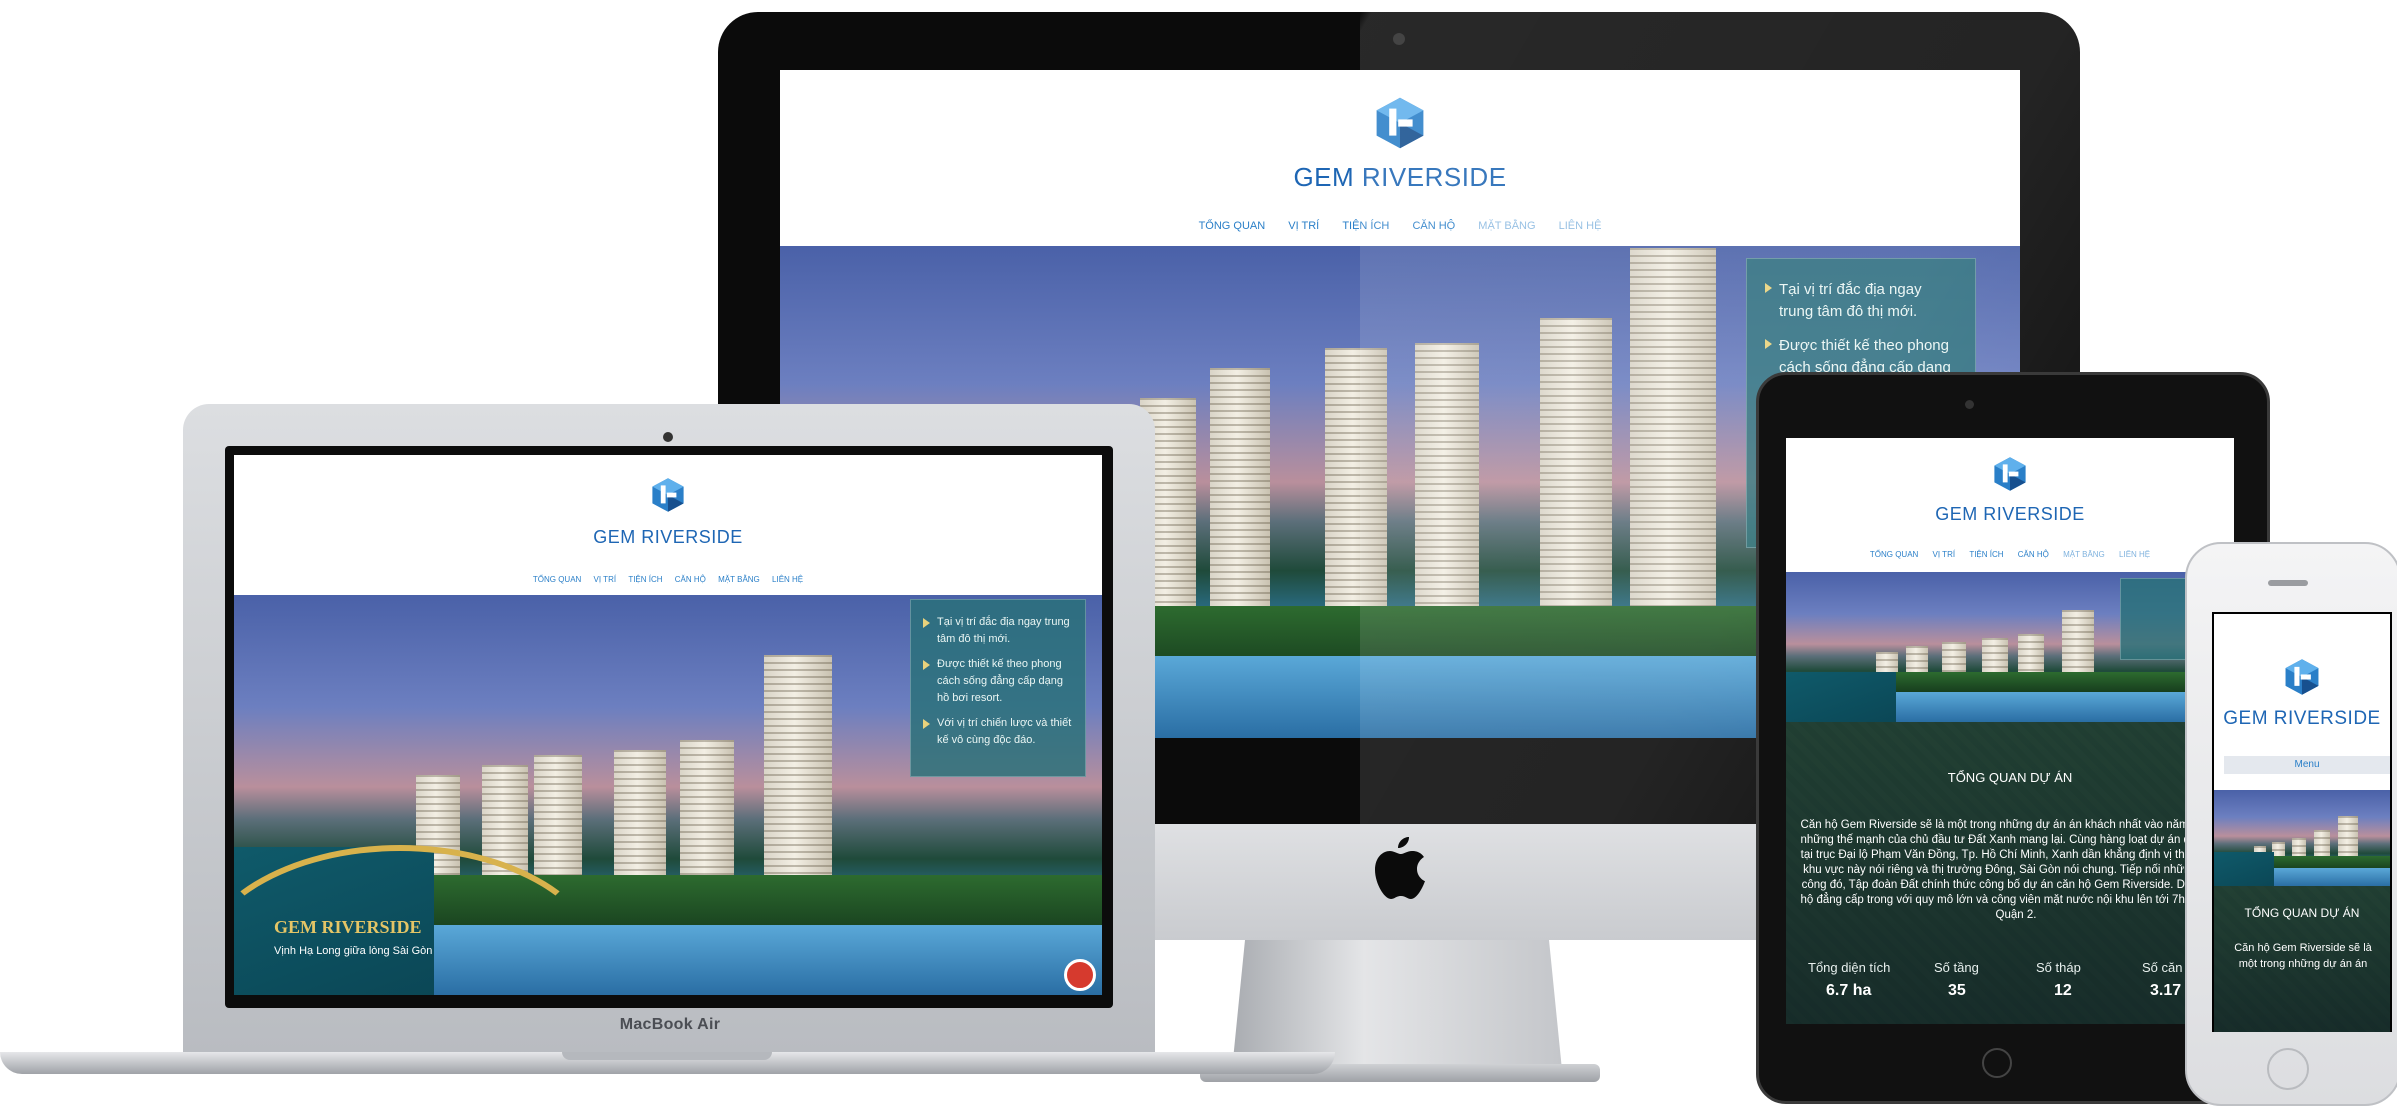  Describe the element at coordinates (1957, 990) in the screenshot. I see `stat-value: 35` at that location.